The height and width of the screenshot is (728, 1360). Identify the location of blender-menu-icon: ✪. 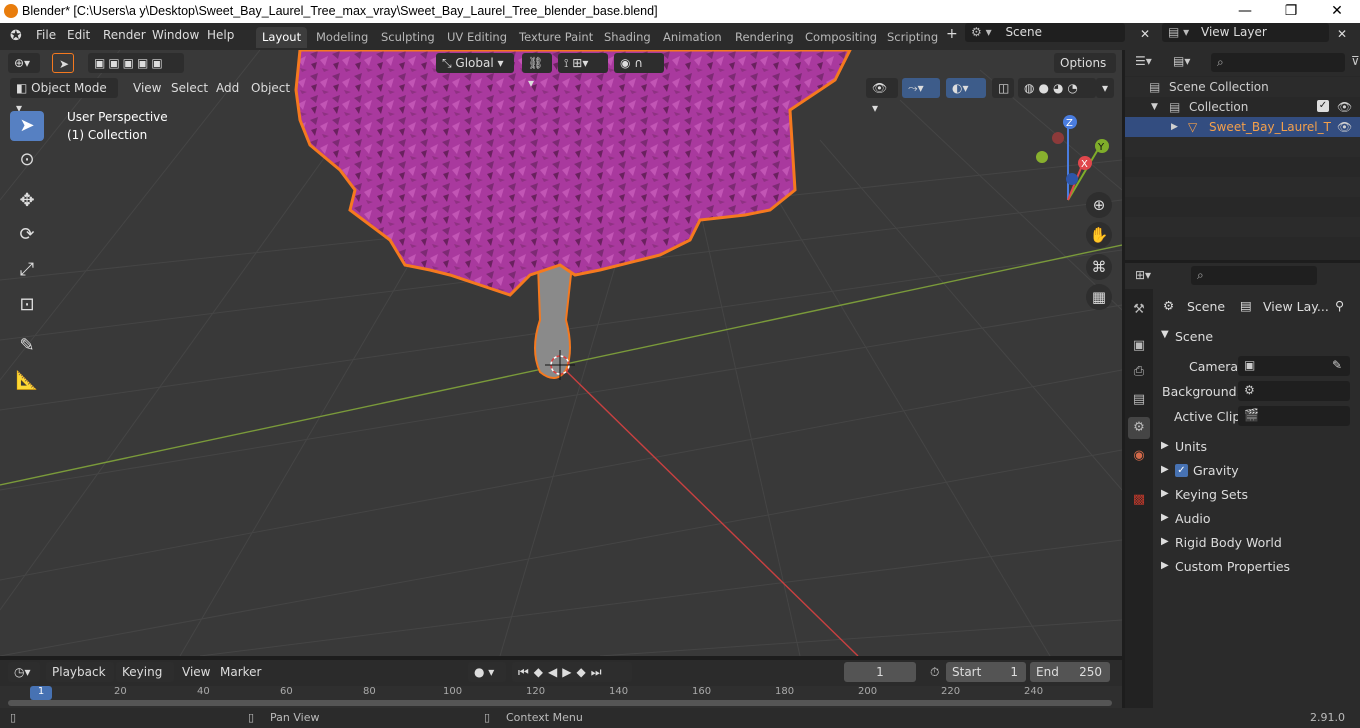
(16, 36).